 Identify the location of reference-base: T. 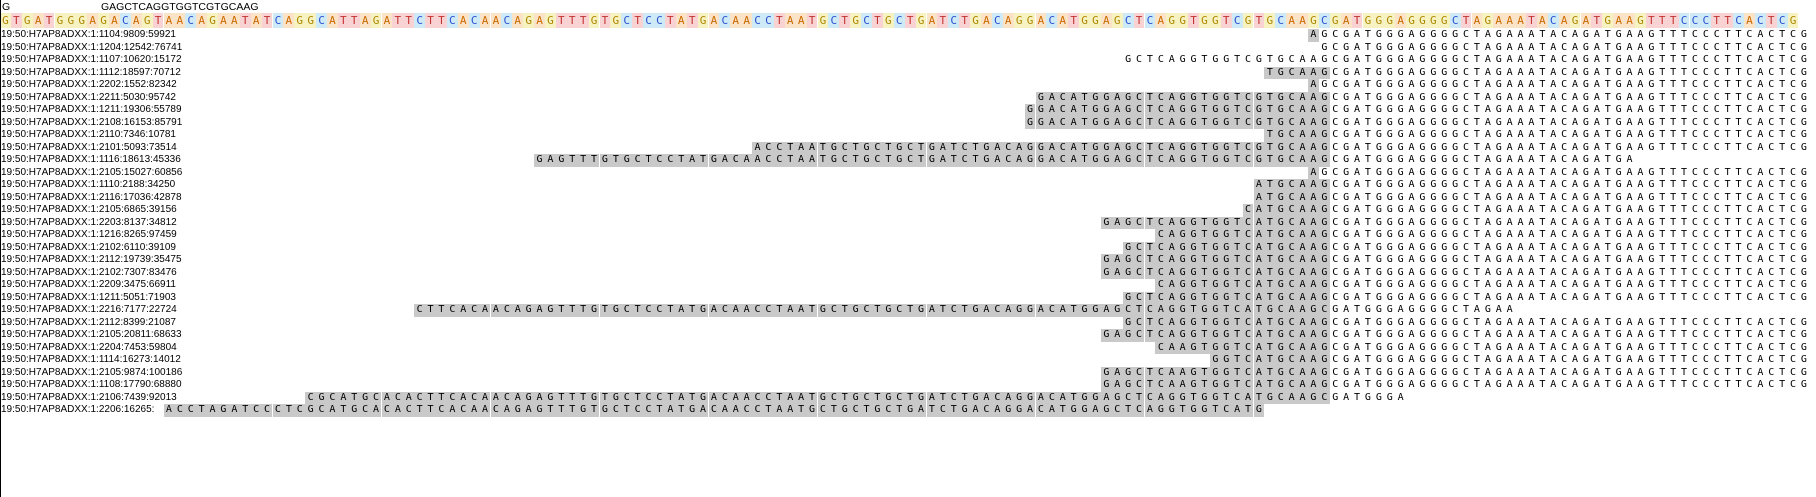
(572, 20).